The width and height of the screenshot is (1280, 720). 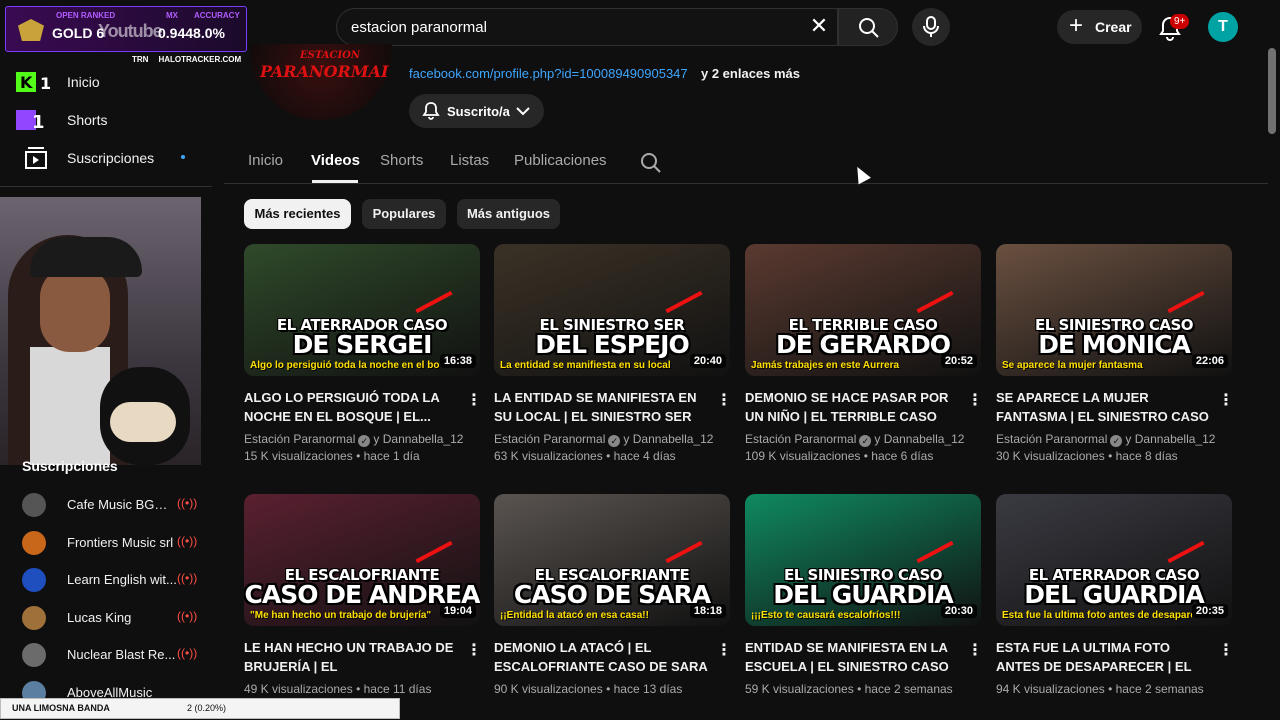 I want to click on search-input: estacion paranormal ✕, so click(x=587, y=27).